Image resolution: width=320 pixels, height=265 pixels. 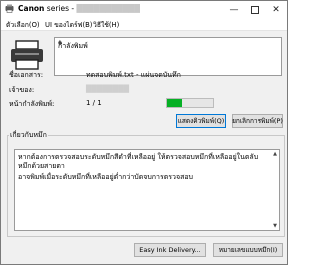 What do you see at coordinates (144, 24) in the screenshot?
I see `menu-bar: ตัวเลือก(O) UI ของไดร์ฟ(B) วิธีใช้(H)` at bounding box center [144, 24].